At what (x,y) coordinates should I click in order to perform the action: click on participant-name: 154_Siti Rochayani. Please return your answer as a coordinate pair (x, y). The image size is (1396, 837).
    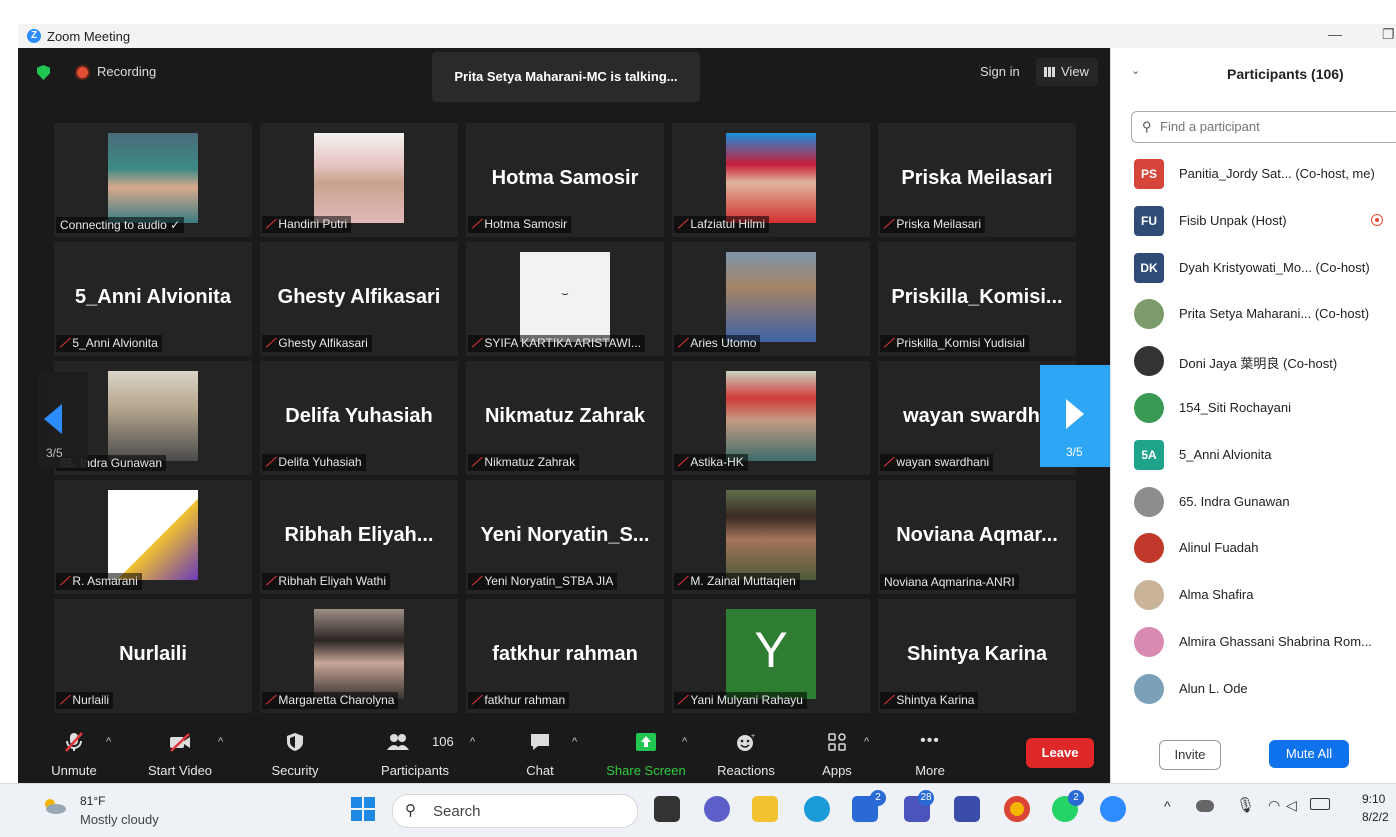
    Looking at the image, I should click on (1235, 407).